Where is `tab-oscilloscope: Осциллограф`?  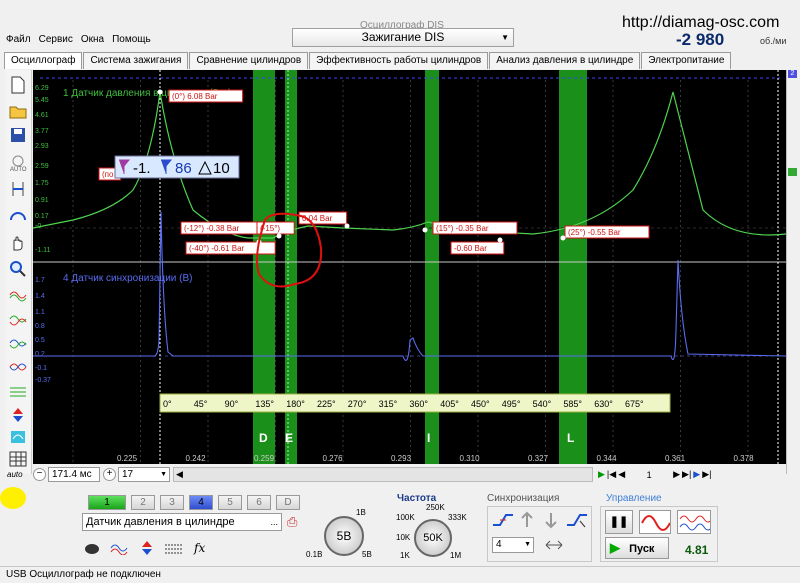
tab-oscilloscope: Осциллограф is located at coordinates (43, 60).